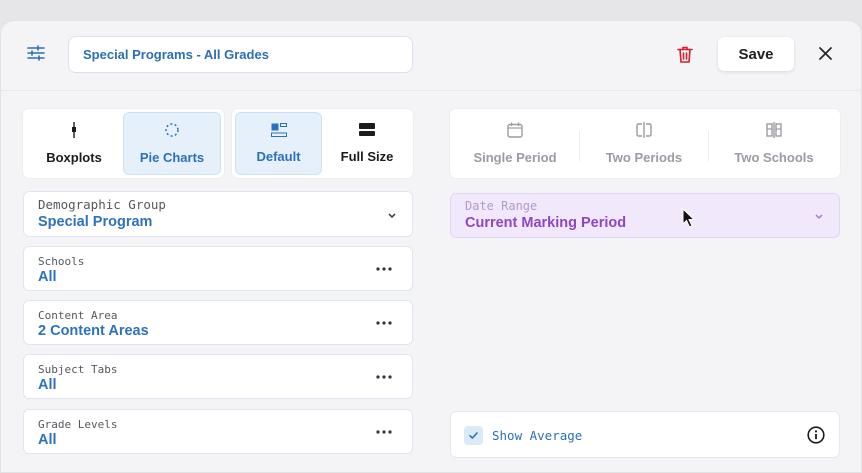 The image size is (862, 473). Describe the element at coordinates (645, 434) in the screenshot. I see `show-average-panel: Show Average` at that location.